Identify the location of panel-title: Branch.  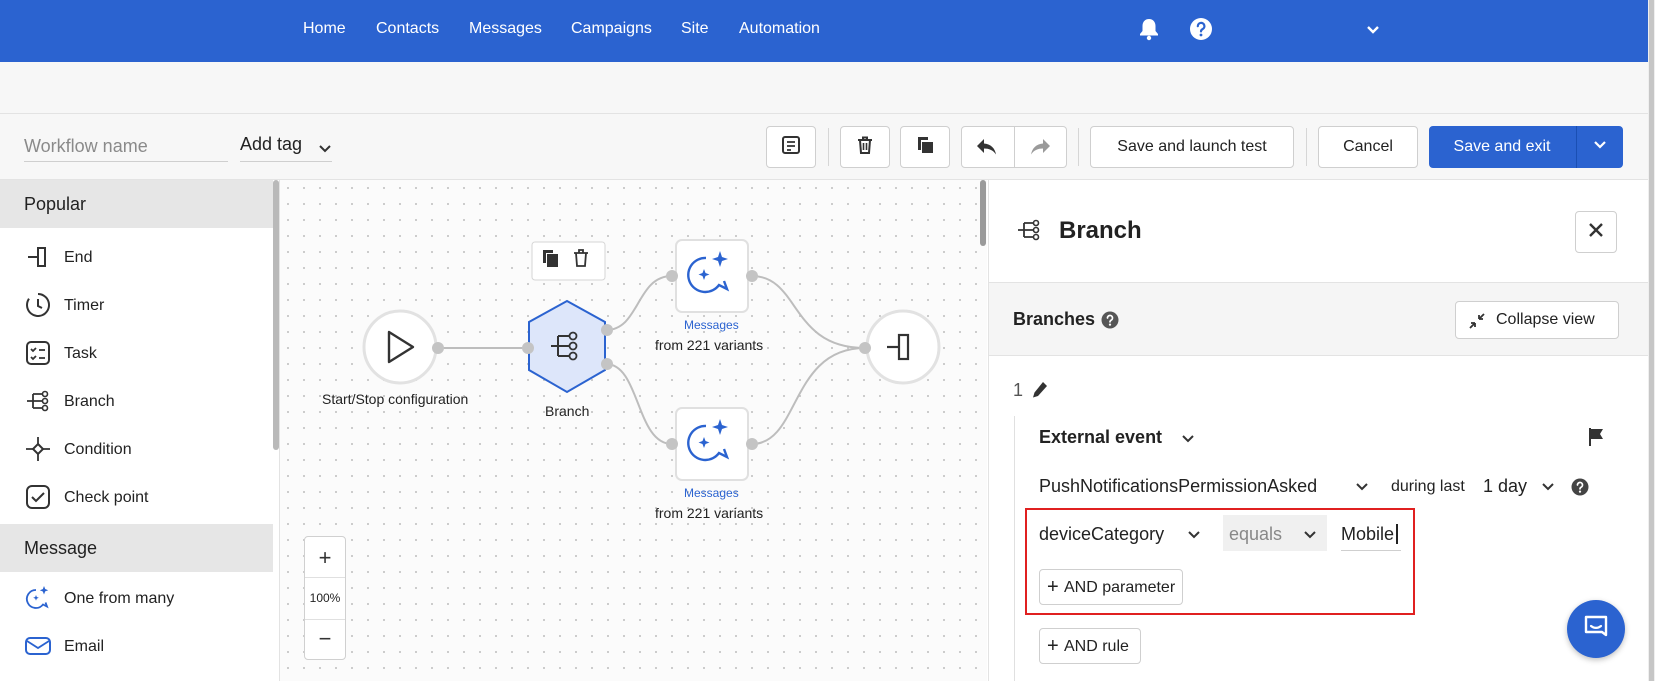
(1100, 230).